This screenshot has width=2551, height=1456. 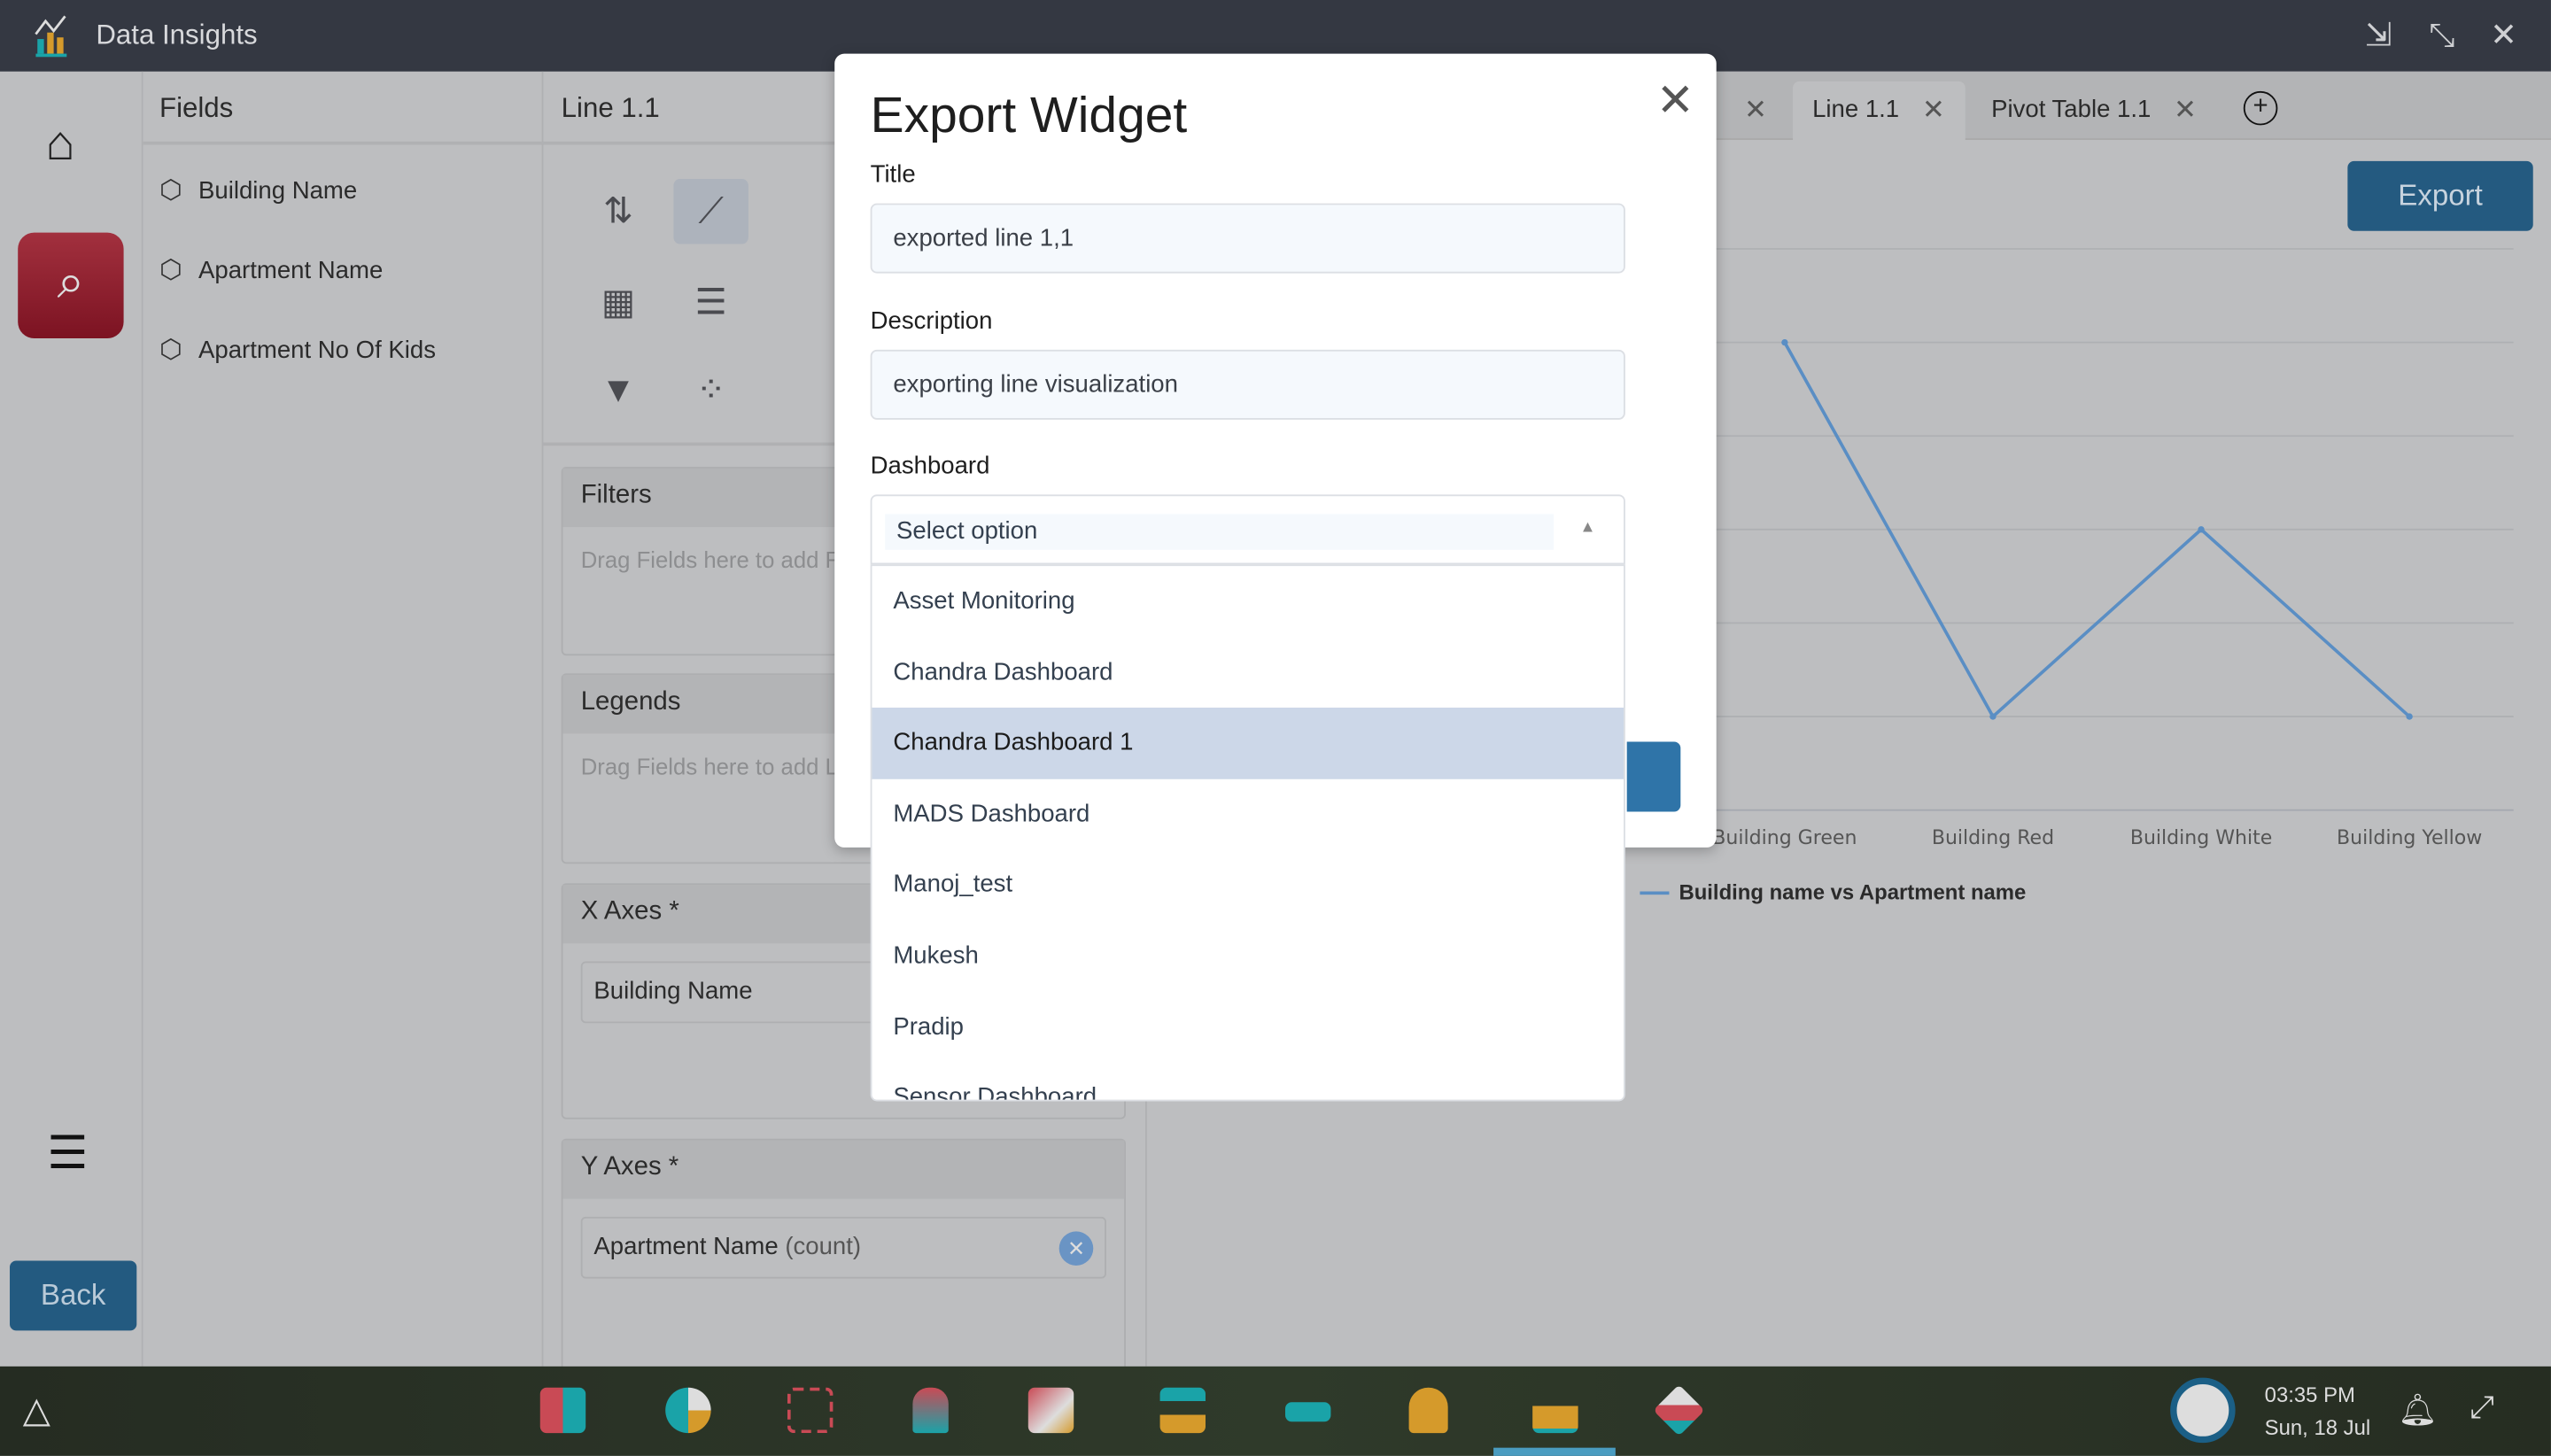 What do you see at coordinates (1248, 672) in the screenshot?
I see `dashboard-option: Chandra Dashboard` at bounding box center [1248, 672].